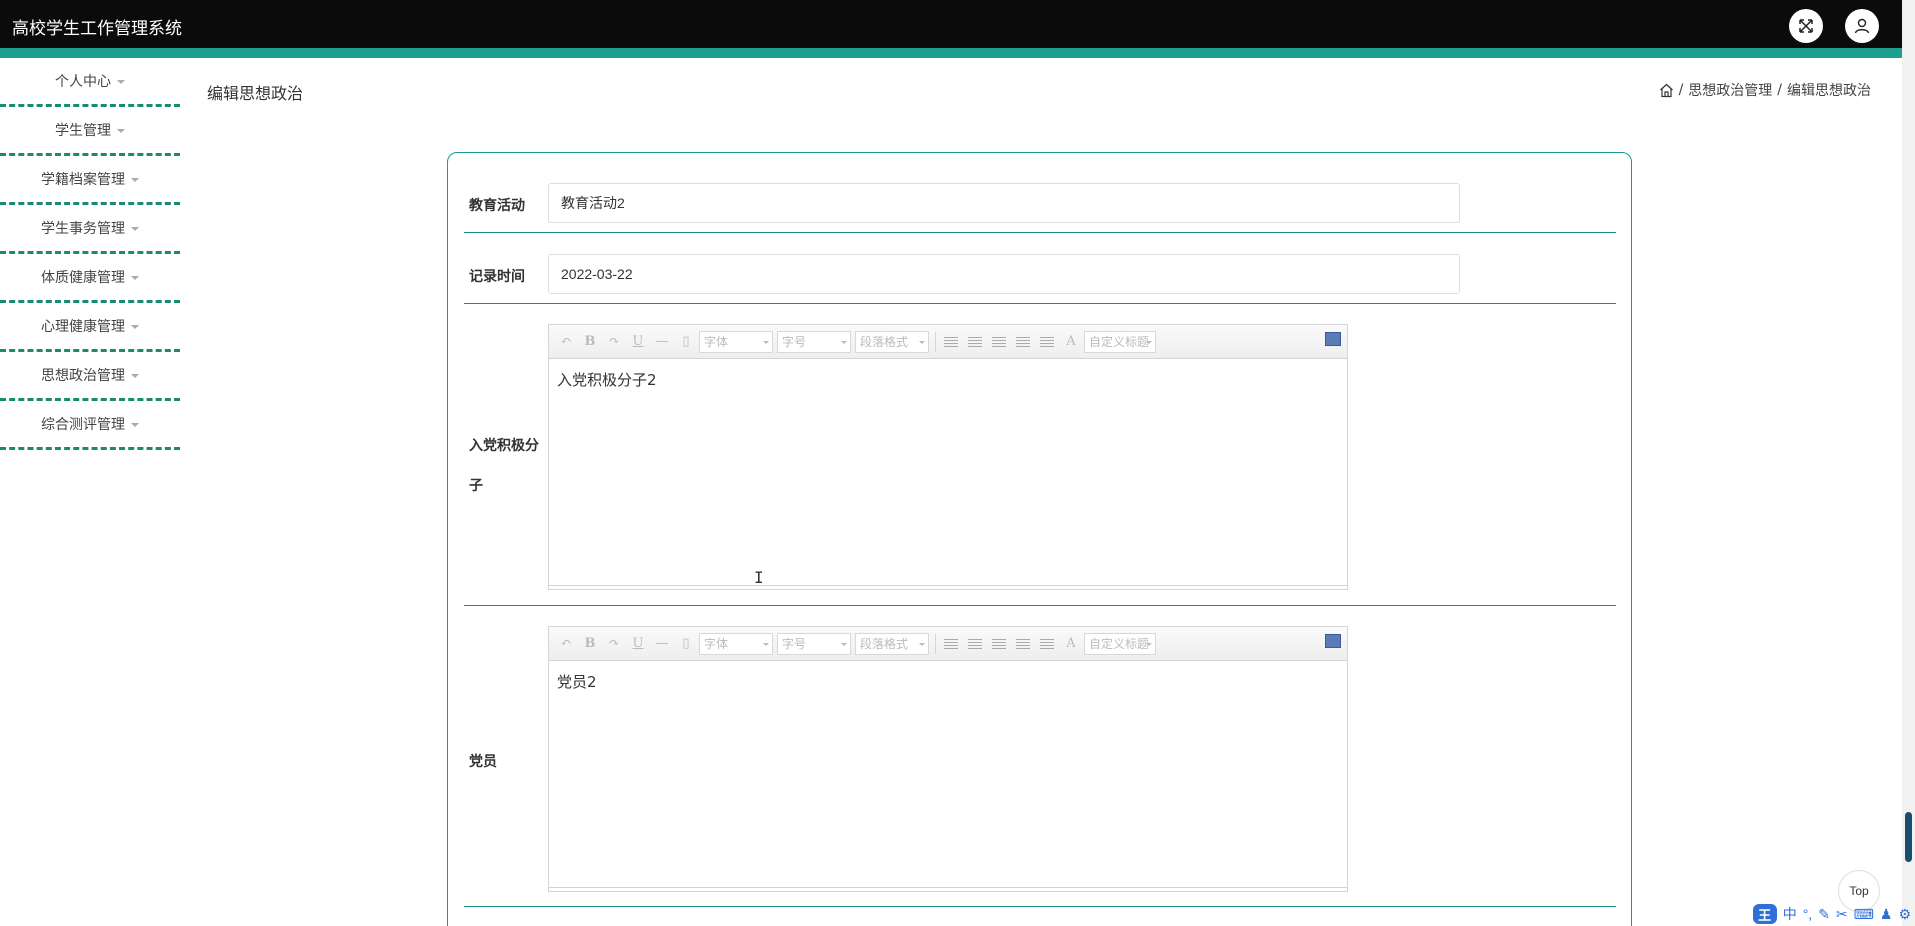 The width and height of the screenshot is (1915, 926). Describe the element at coordinates (759, 577) in the screenshot. I see `text-cursor-icon: I` at that location.